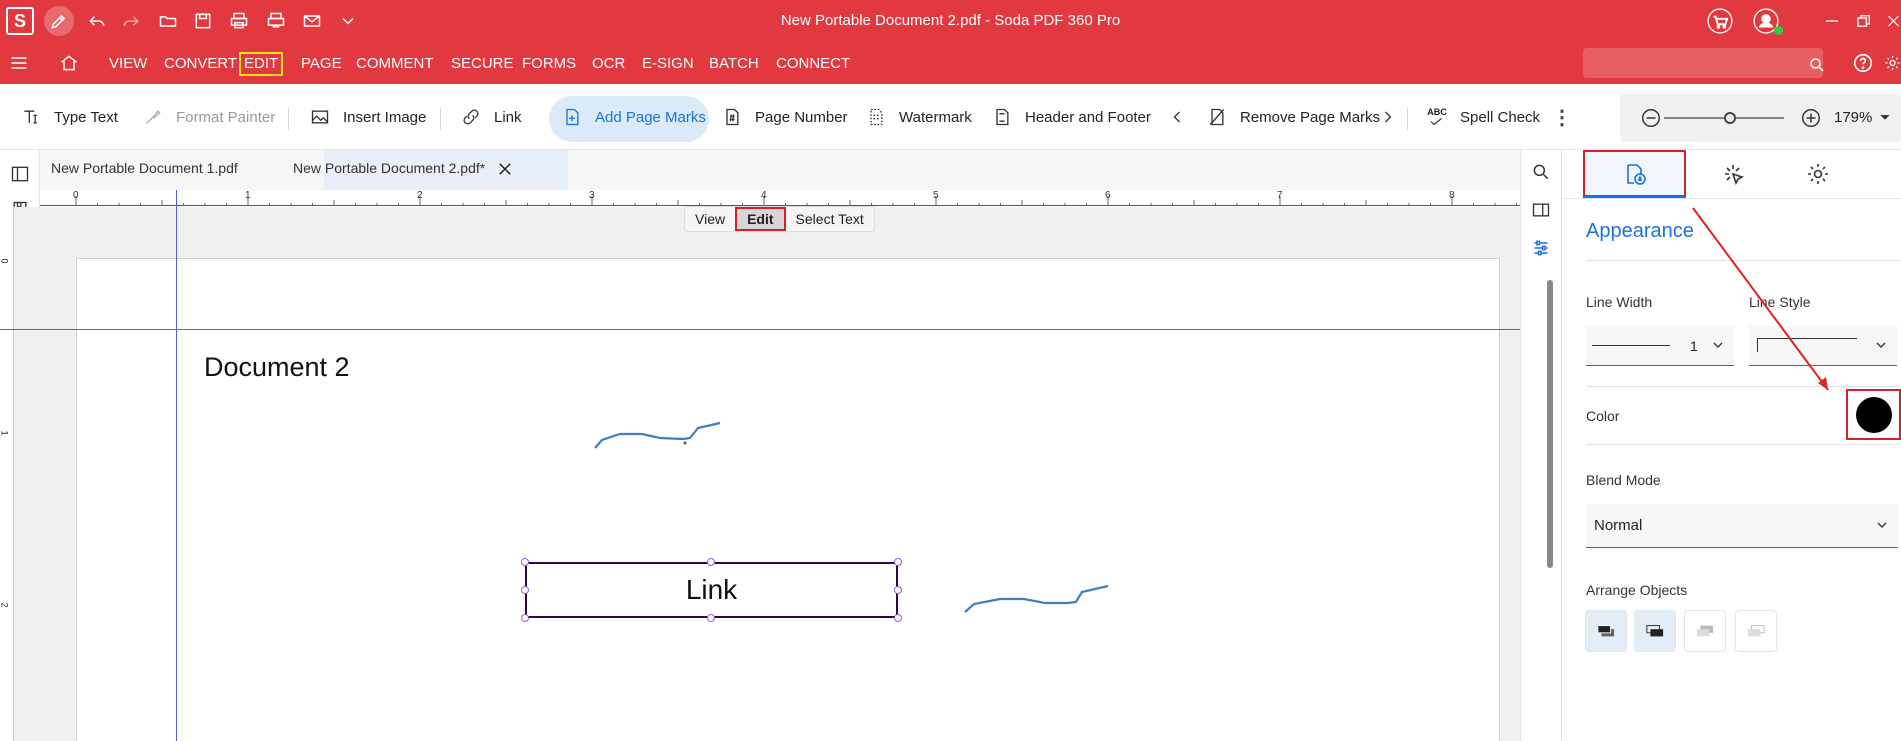 The width and height of the screenshot is (1901, 741). Describe the element at coordinates (1394, 117) in the screenshot. I see `toolbar-scroll-right` at that location.